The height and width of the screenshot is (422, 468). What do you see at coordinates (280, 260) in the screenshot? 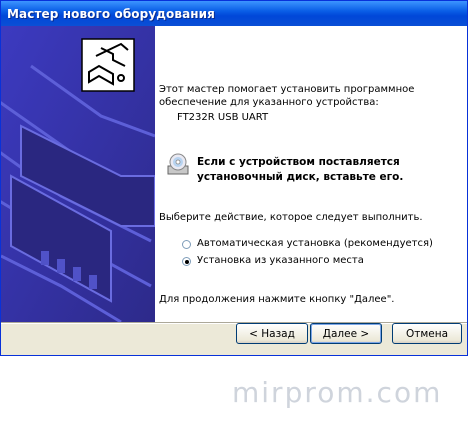
I see `option-install-from-location: Установка из указанного места` at bounding box center [280, 260].